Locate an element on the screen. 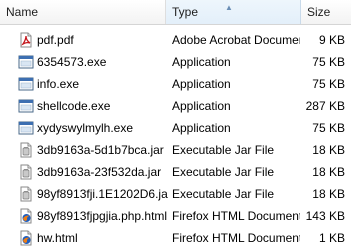 This screenshot has width=351, height=249. file-row: hw.html Firefox HTML Document 1 KB is located at coordinates (175, 238).